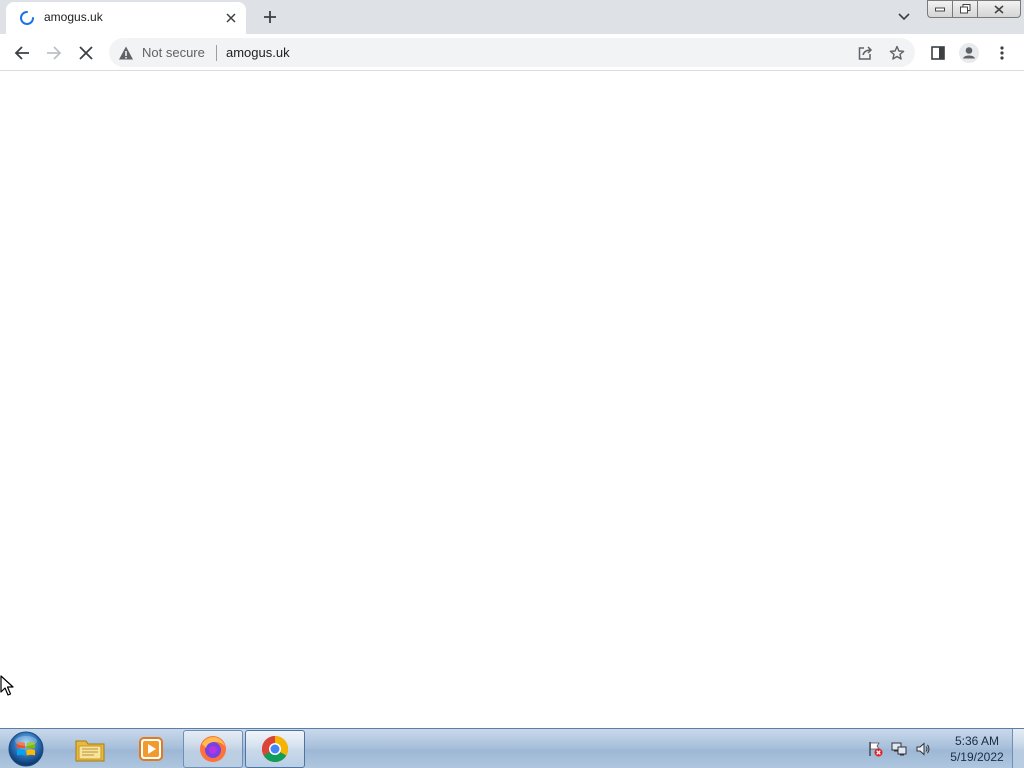  I want to click on new-tab-button, so click(270, 17).